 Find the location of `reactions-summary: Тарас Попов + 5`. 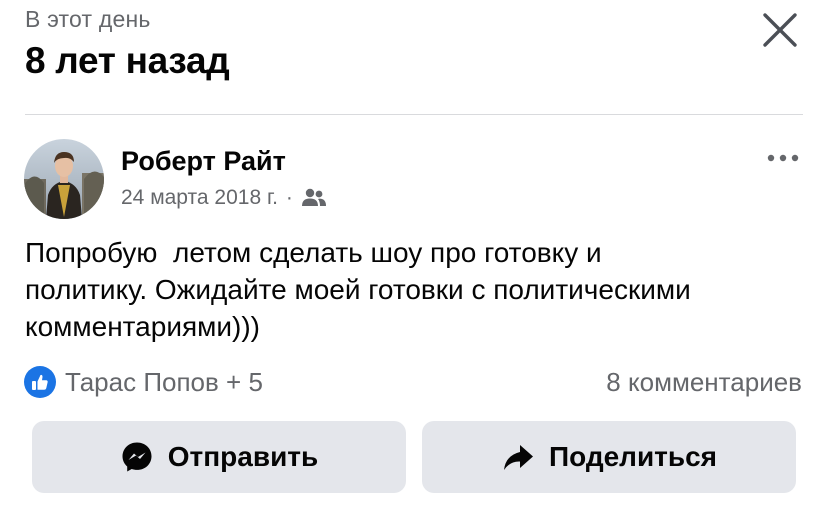

reactions-summary: Тарас Попов + 5 is located at coordinates (143, 382).